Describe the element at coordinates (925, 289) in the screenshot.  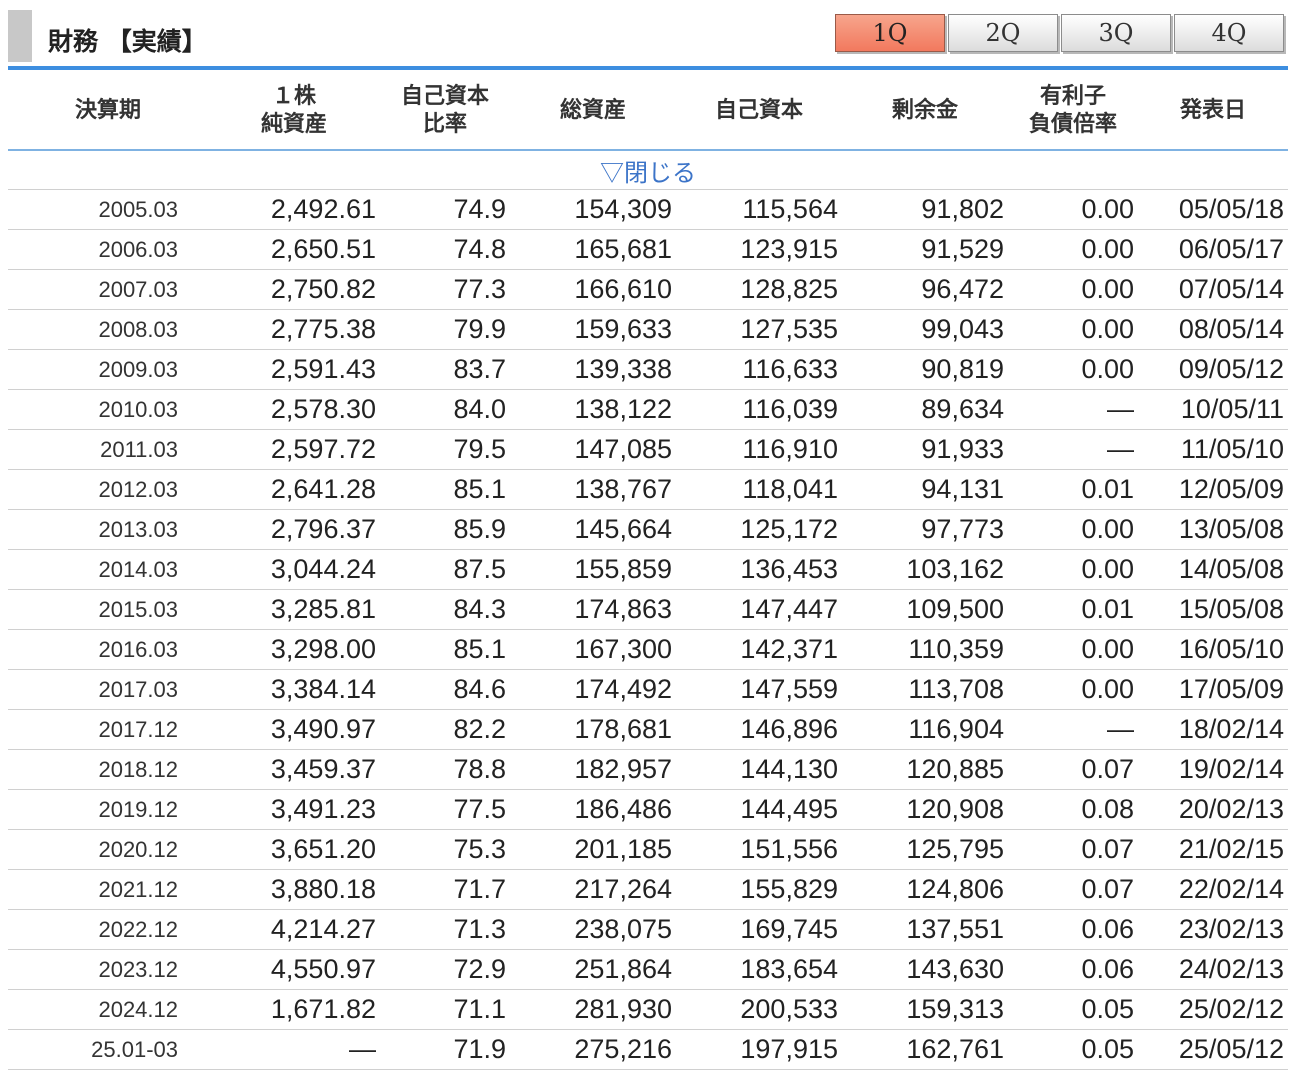
I see `col-surplus-cell: 96,472` at that location.